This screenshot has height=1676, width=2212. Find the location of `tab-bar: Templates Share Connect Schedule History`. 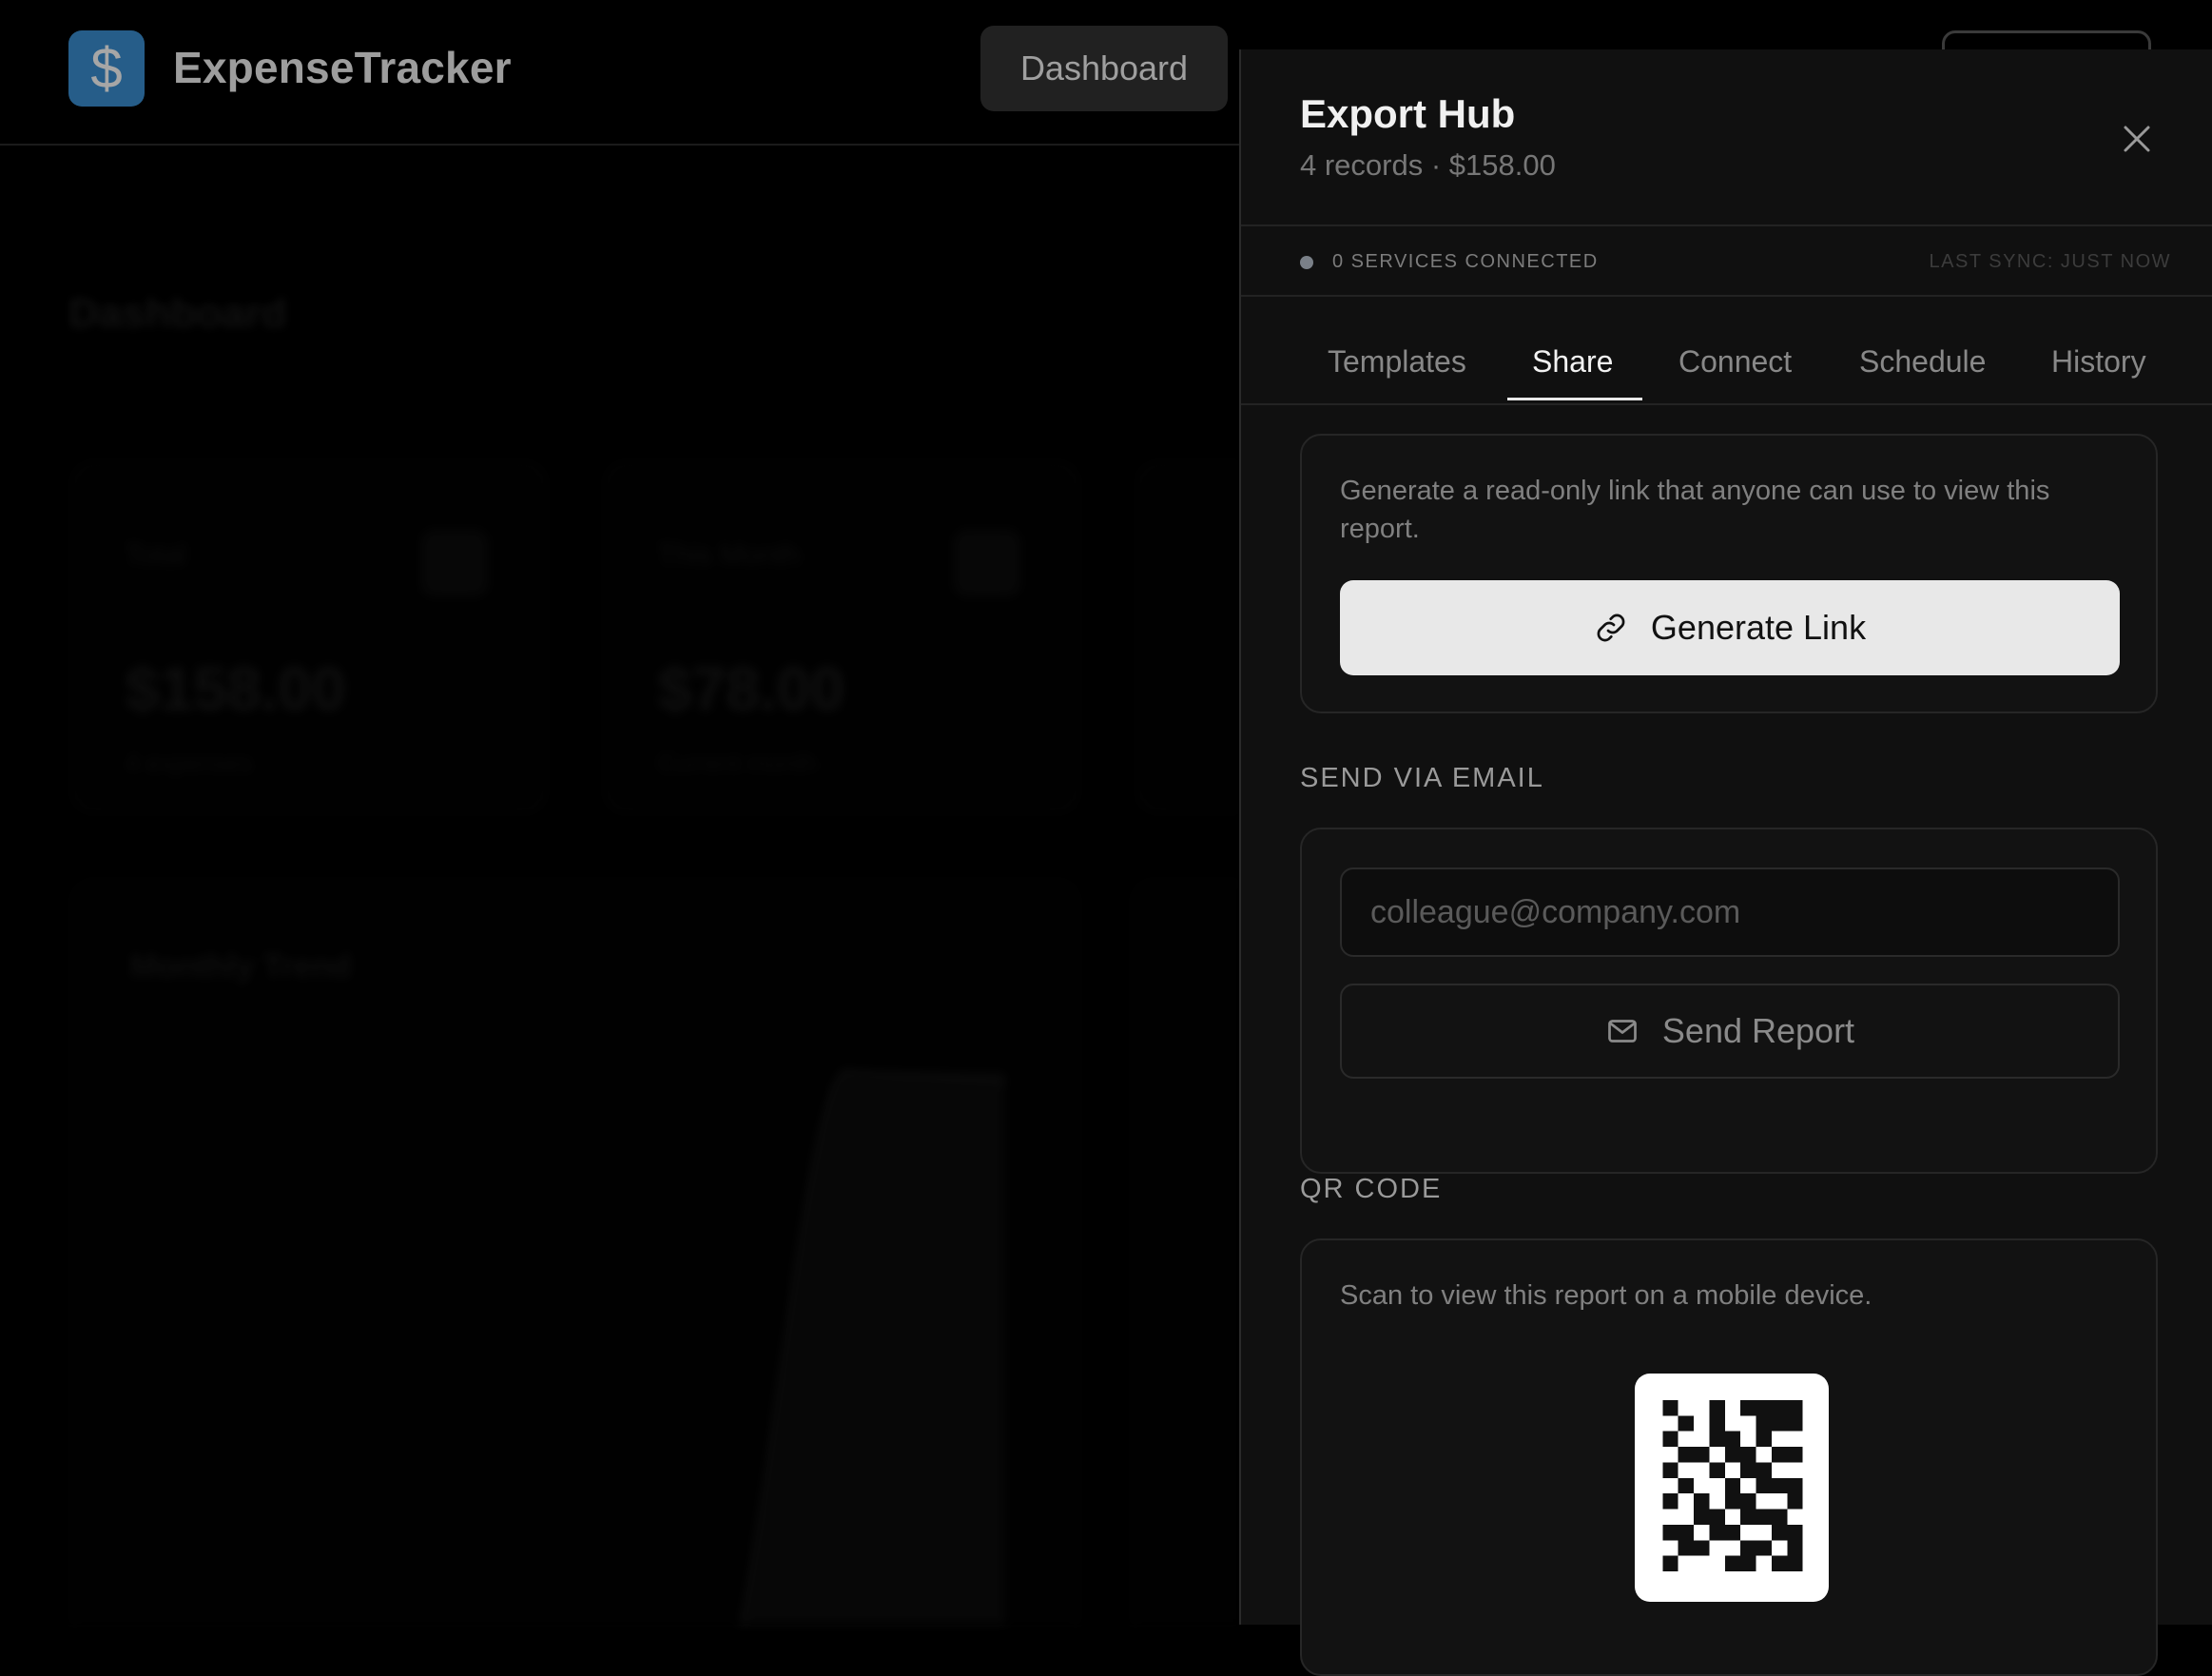

tab-bar: Templates Share Connect Schedule History is located at coordinates (1726, 369).